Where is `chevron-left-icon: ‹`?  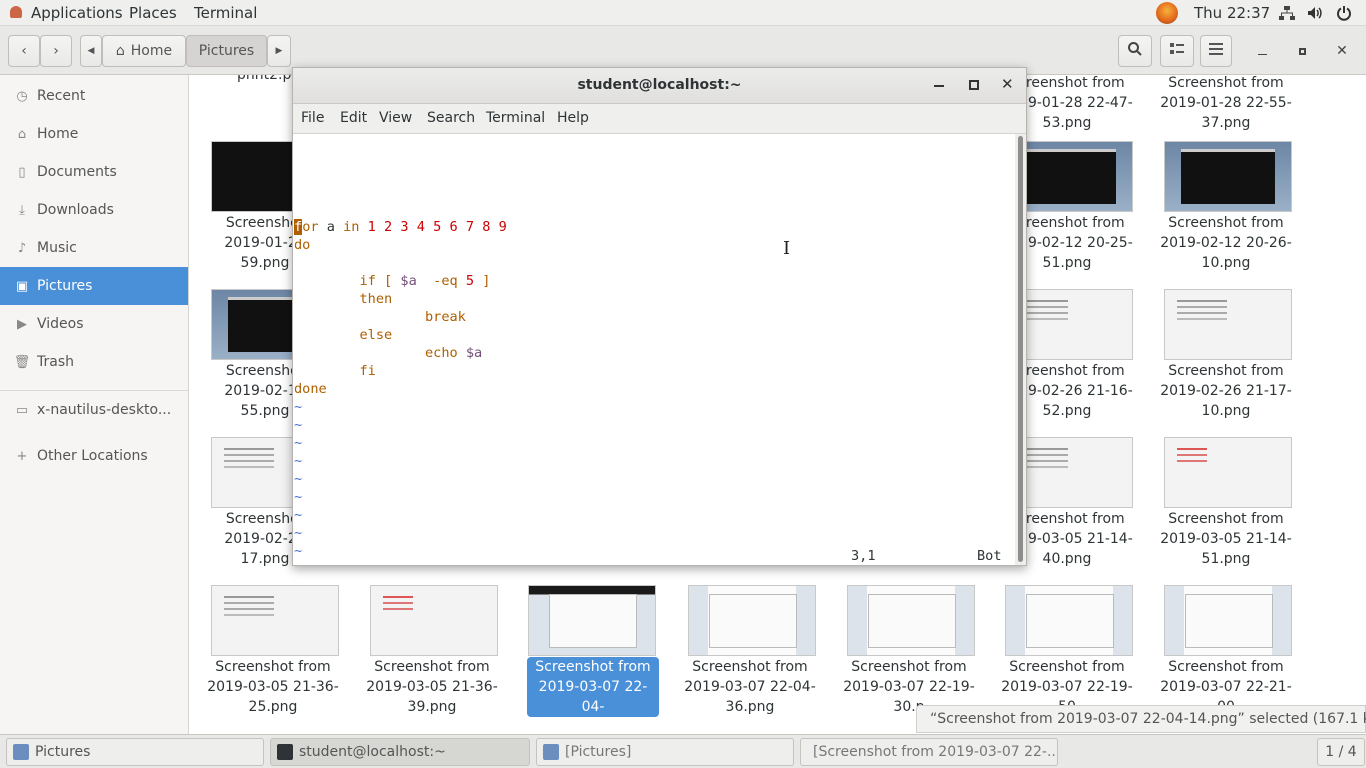
chevron-left-icon: ‹ is located at coordinates (24, 51).